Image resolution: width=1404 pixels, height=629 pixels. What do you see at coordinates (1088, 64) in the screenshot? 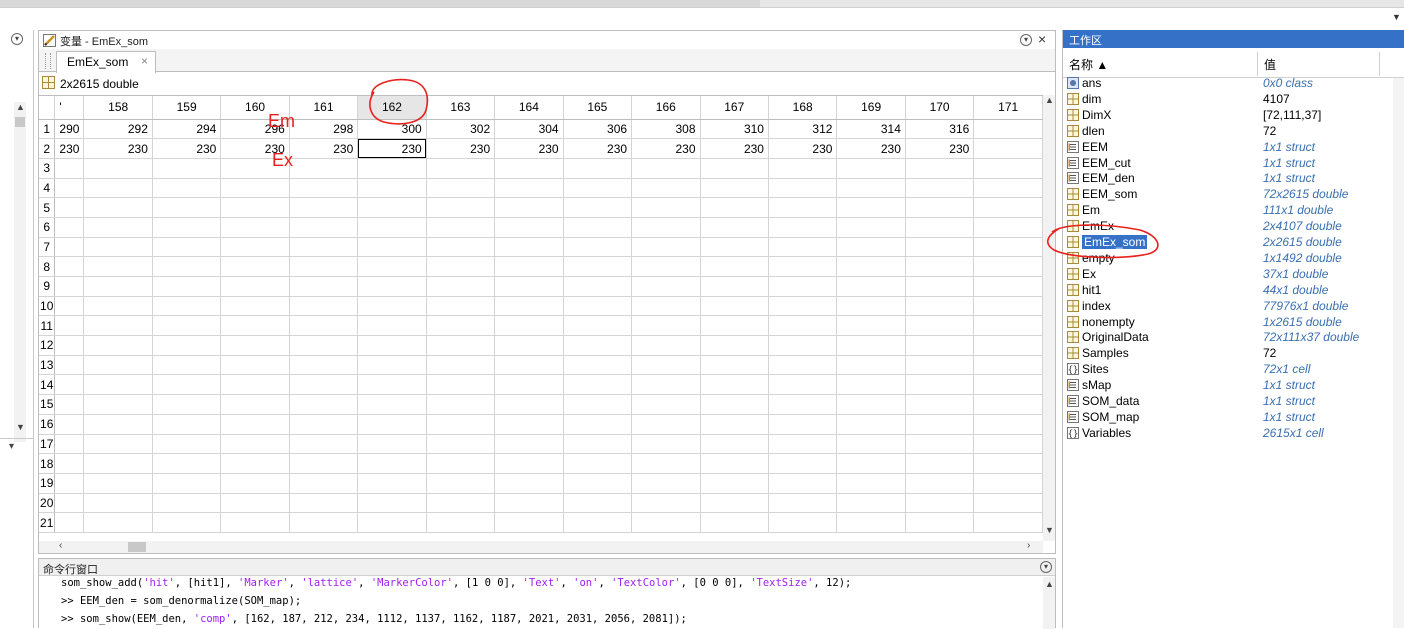
I see `column-header-name: 名称 ▲` at bounding box center [1088, 64].